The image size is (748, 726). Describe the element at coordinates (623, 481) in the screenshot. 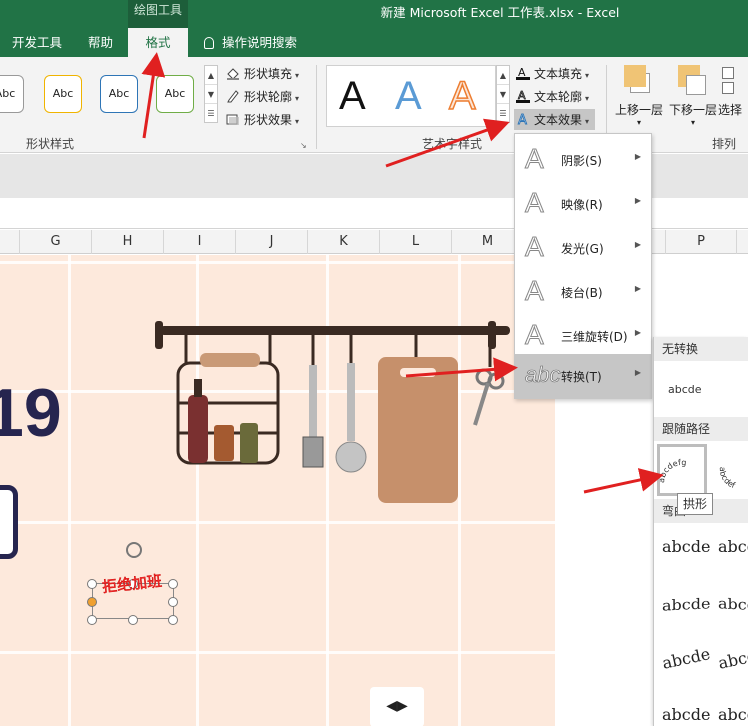

I see `arrow-to-arch-option` at that location.